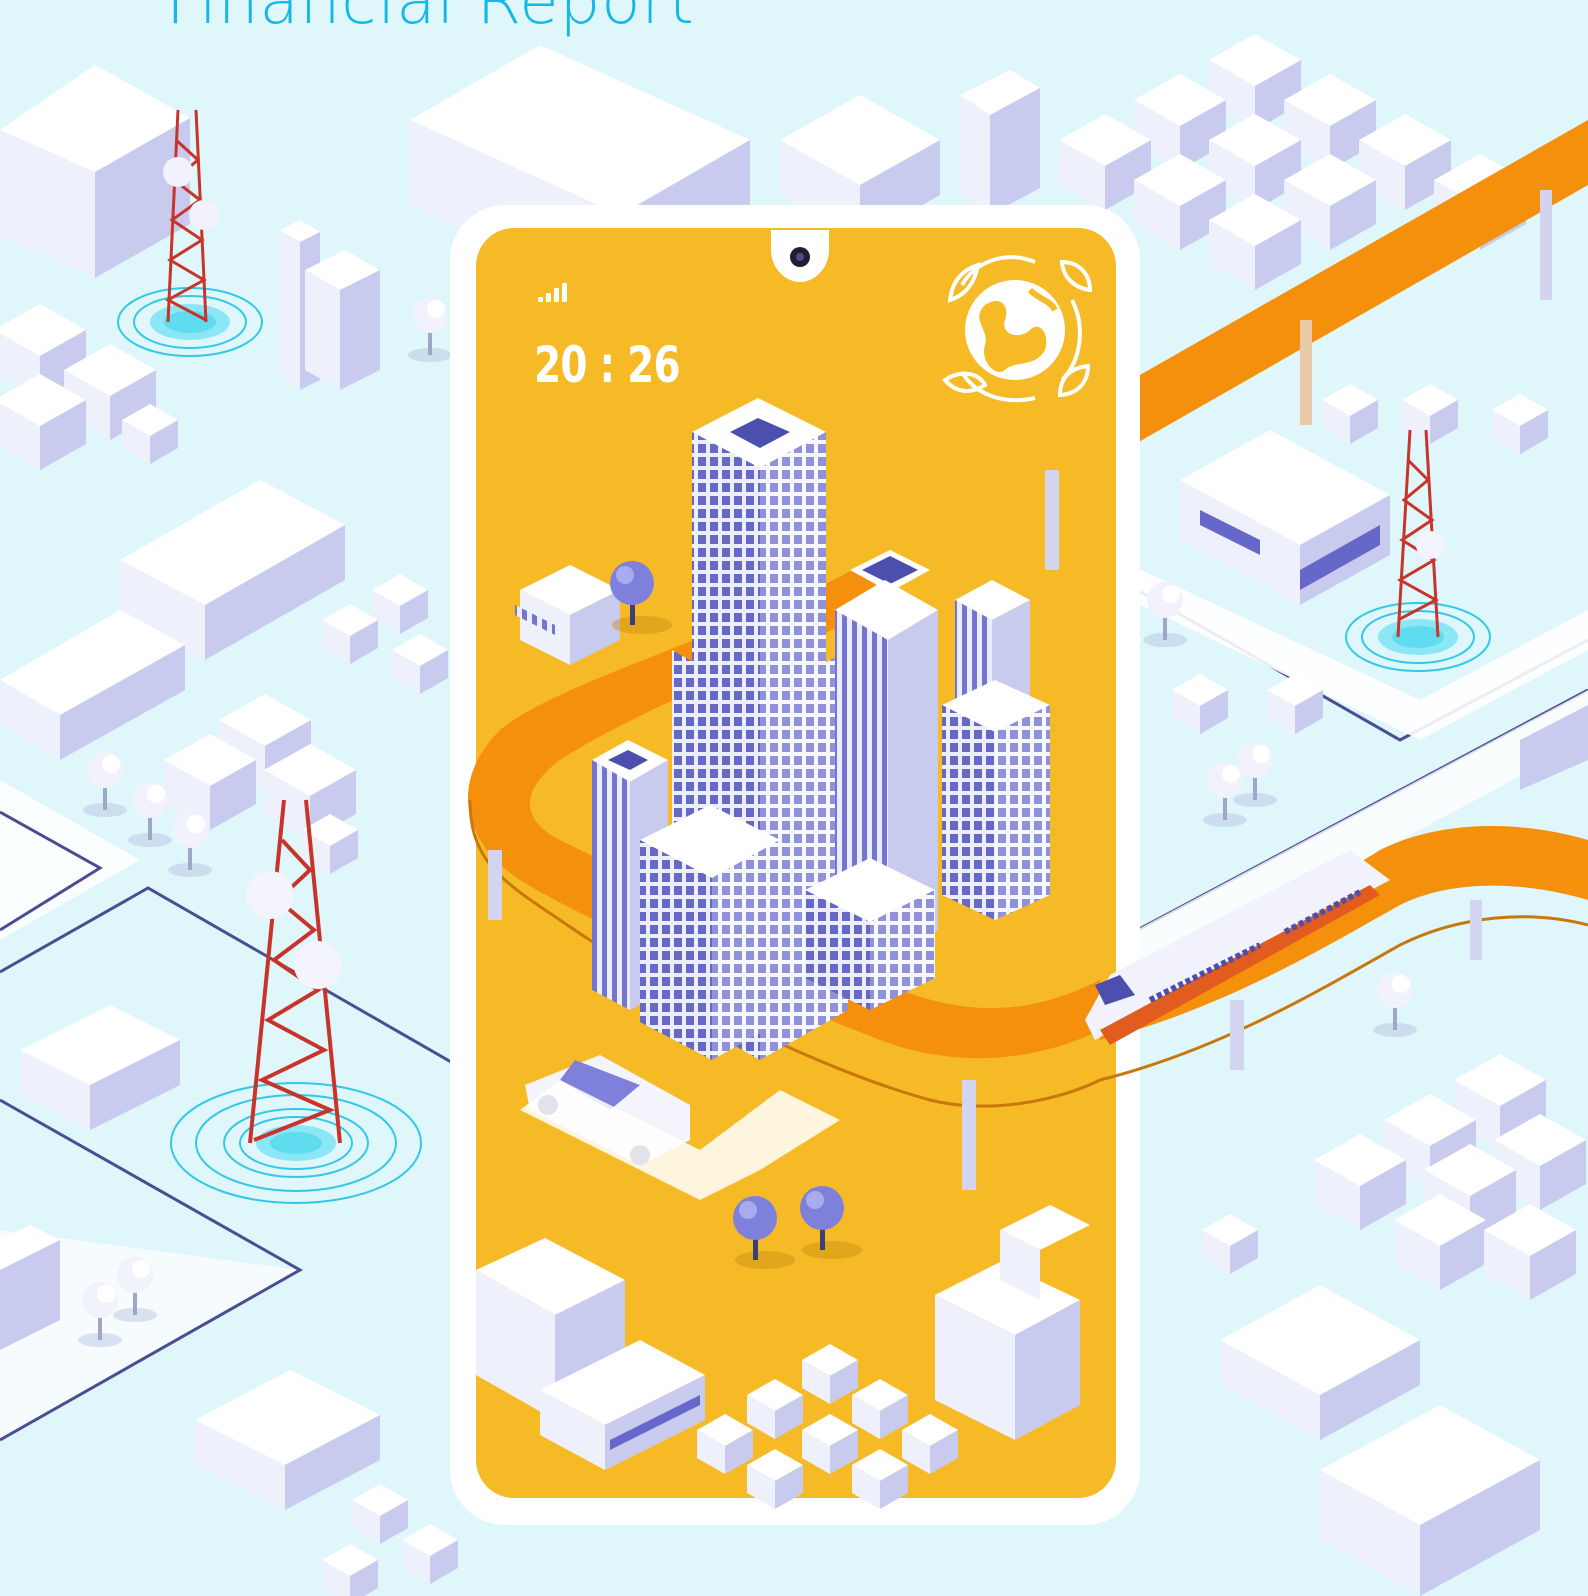 The height and width of the screenshot is (1596, 1588). I want to click on status-bar-time: 20 : 26, so click(607, 365).